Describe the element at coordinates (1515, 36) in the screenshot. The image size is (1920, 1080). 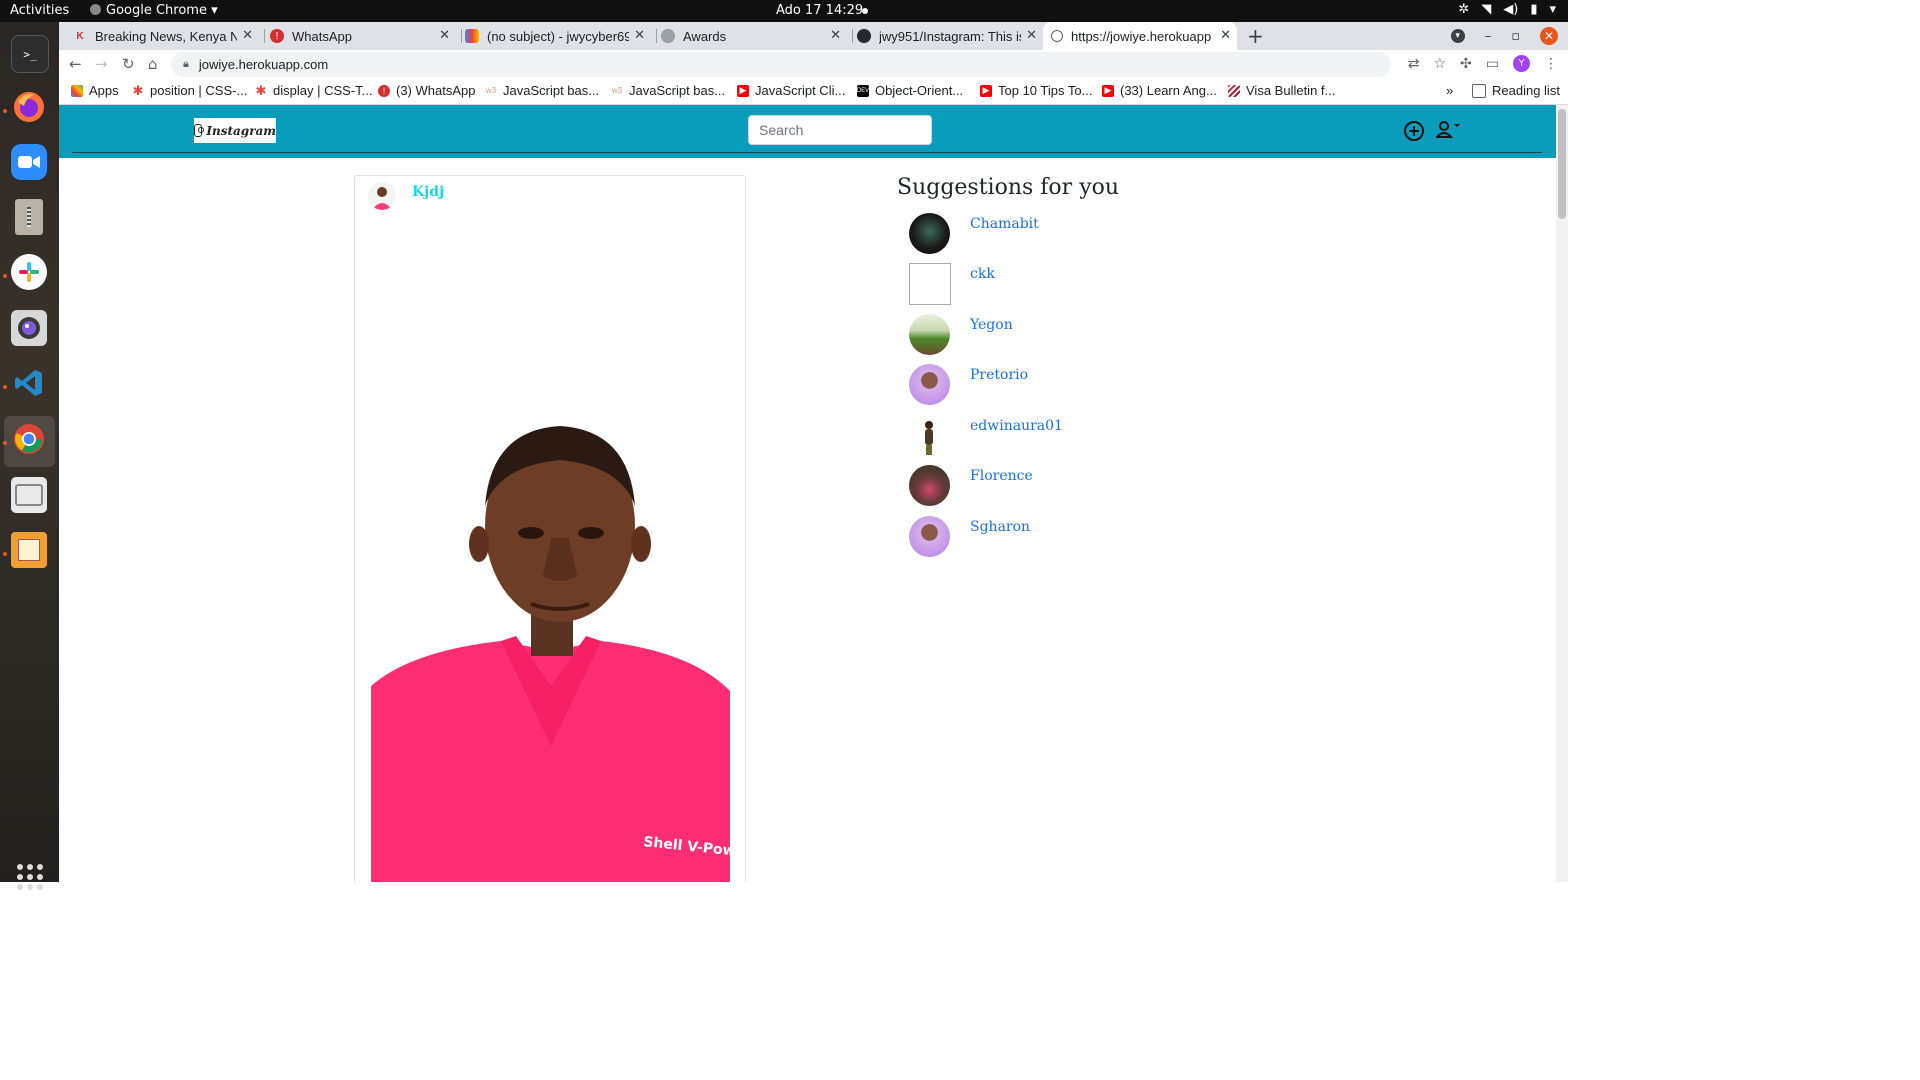
I see `restore-icon: ▫` at that location.